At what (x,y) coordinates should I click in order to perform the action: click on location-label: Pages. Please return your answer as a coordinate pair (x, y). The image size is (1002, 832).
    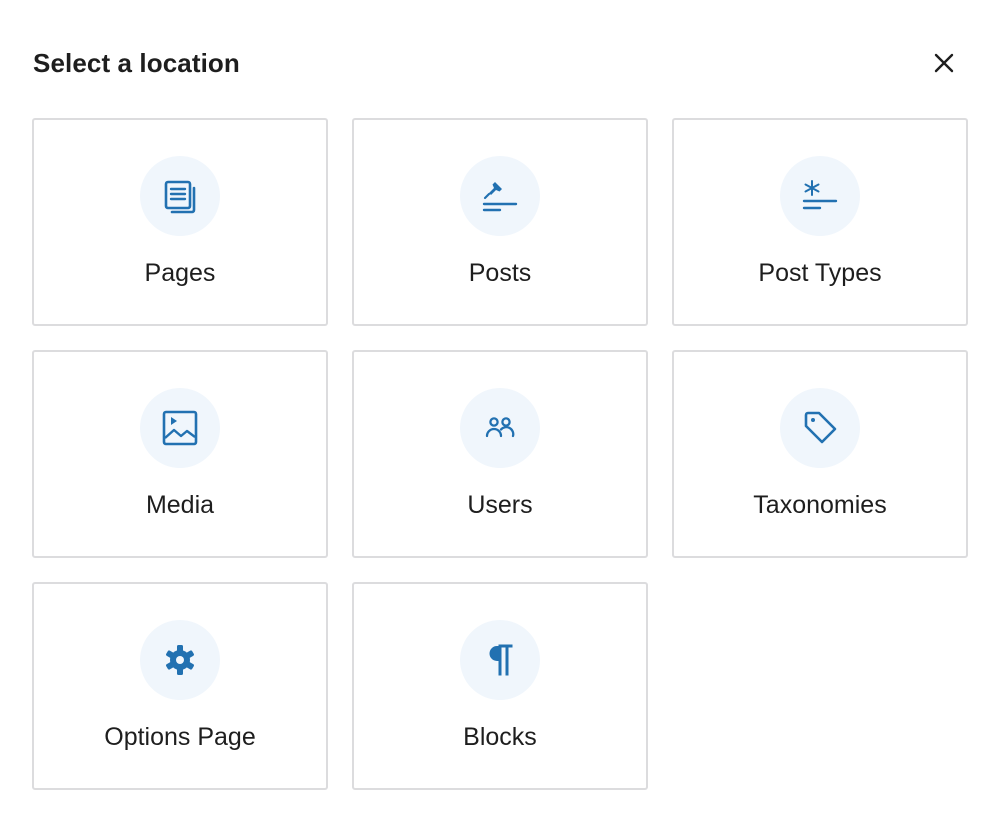
    Looking at the image, I should click on (180, 273).